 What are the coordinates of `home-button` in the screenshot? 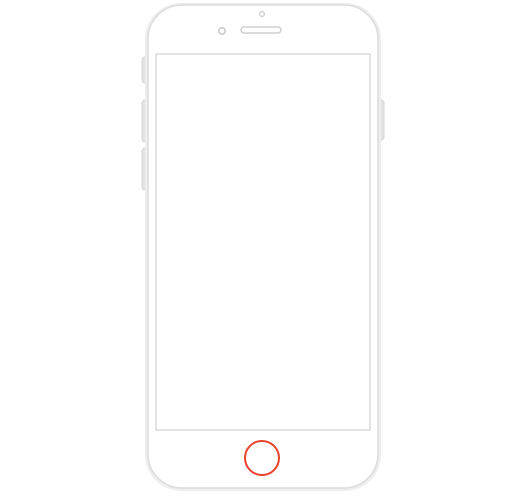 It's located at (262, 458).